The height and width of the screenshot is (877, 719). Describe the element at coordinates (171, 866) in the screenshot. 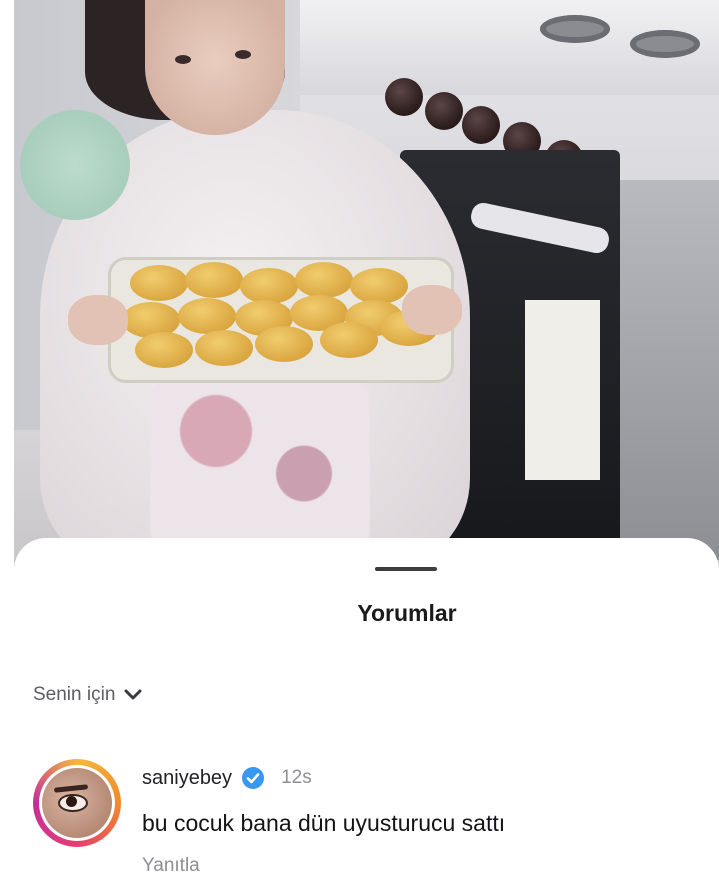

I see `reply-button: Yanıtla` at that location.